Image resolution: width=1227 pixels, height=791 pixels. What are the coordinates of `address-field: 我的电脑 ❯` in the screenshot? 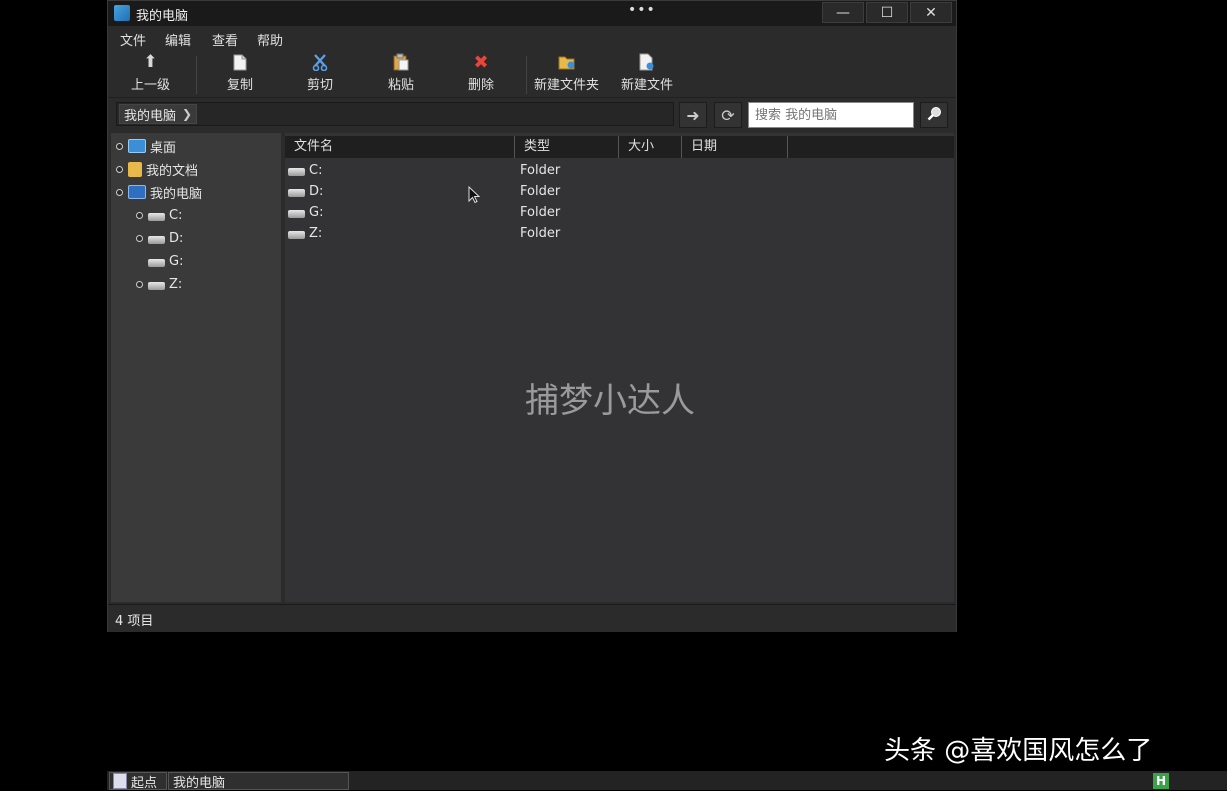 It's located at (395, 114).